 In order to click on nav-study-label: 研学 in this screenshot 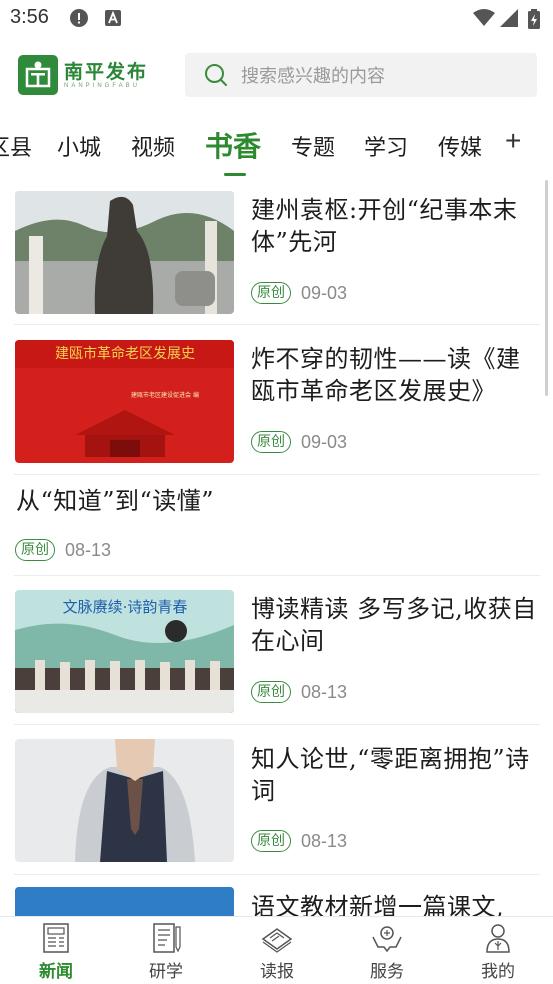, I will do `click(166, 972)`.